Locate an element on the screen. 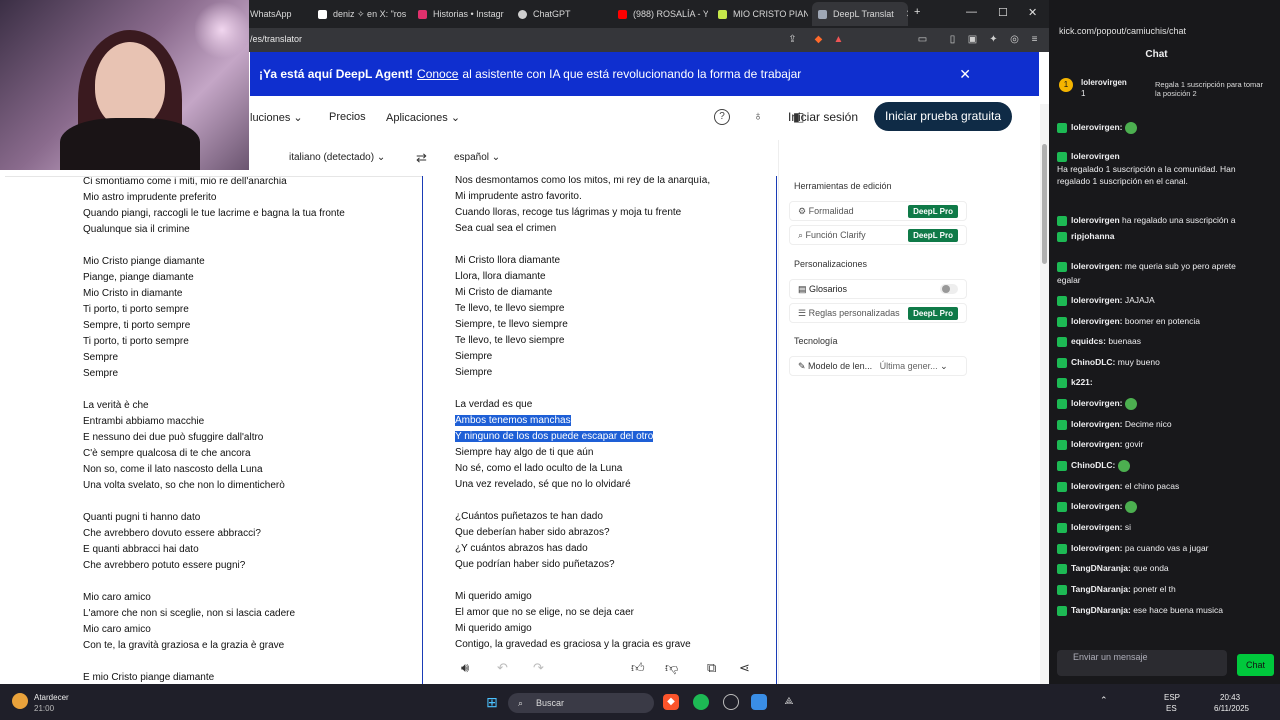  rewards-icon: ▲ is located at coordinates (838, 39).